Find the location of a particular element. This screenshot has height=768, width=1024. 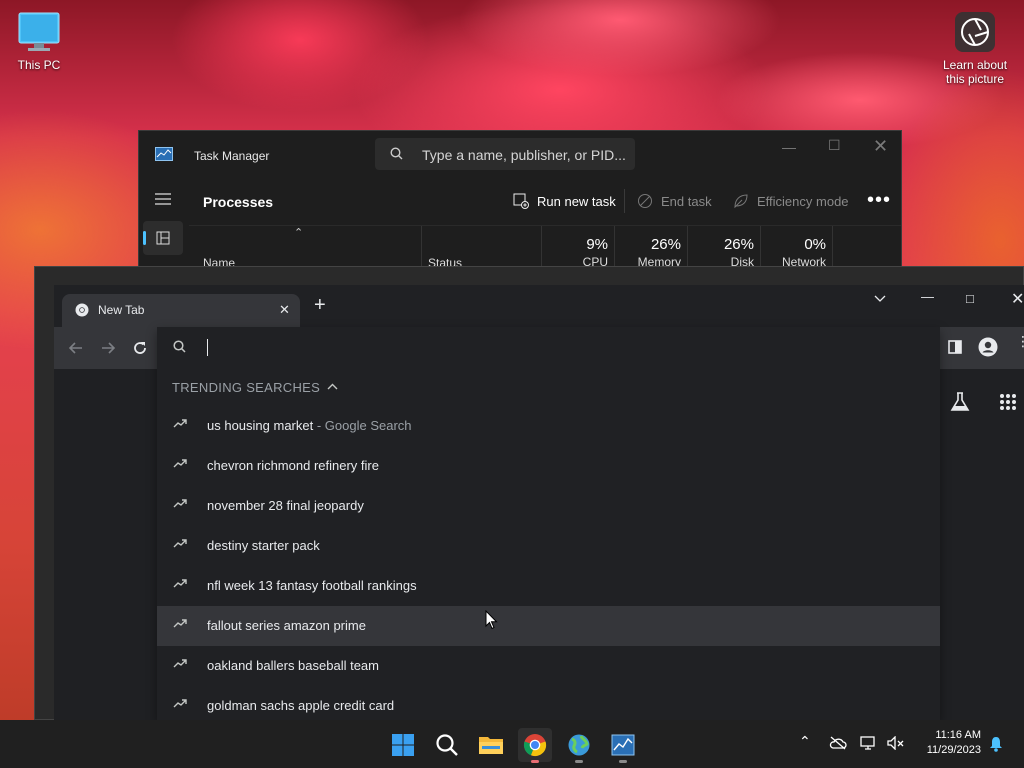

tab-strip: New Tab ✕ + — □ ✕ is located at coordinates (539, 306).